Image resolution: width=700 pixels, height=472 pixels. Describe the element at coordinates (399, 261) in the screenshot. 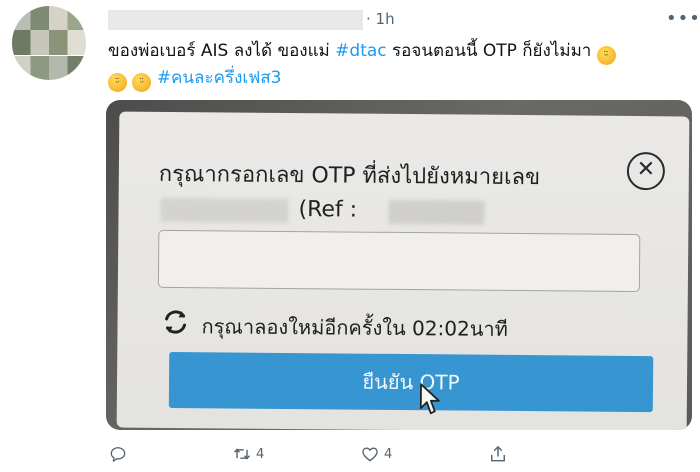

I see `otp-input` at that location.